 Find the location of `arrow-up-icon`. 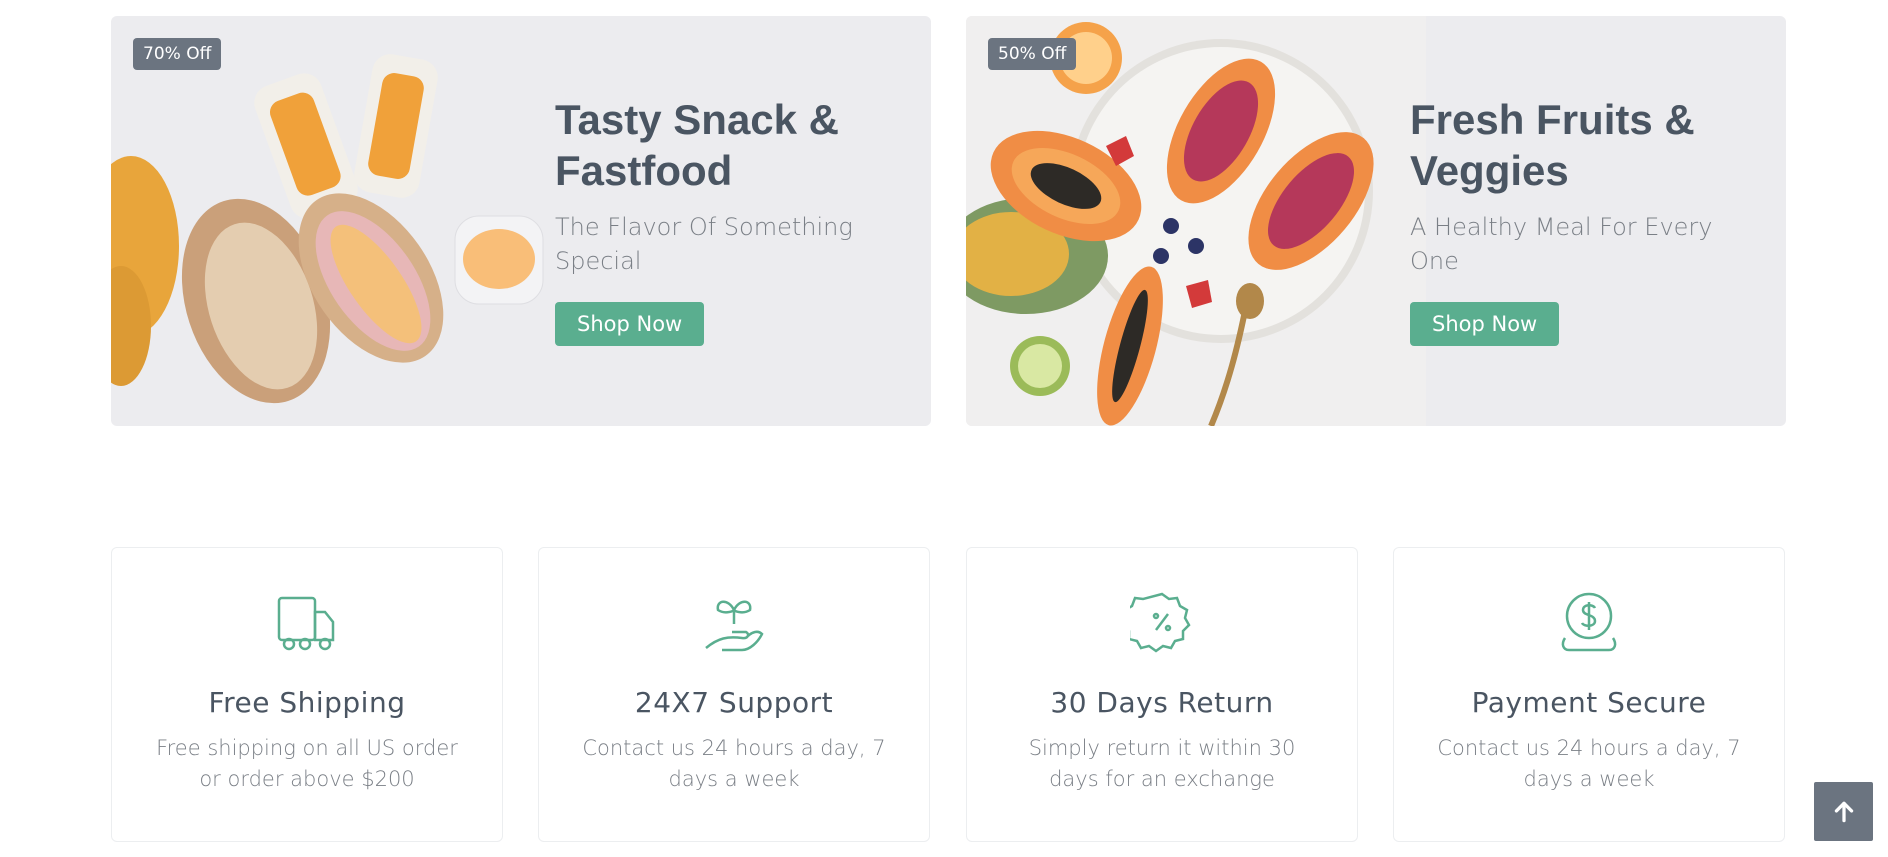

arrow-up-icon is located at coordinates (1843, 811).